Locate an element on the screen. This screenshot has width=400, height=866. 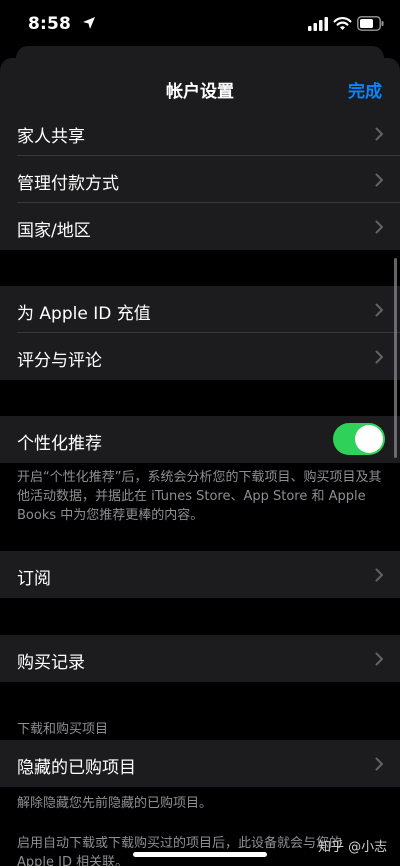
cellular-signal-icon is located at coordinates (318, 24).